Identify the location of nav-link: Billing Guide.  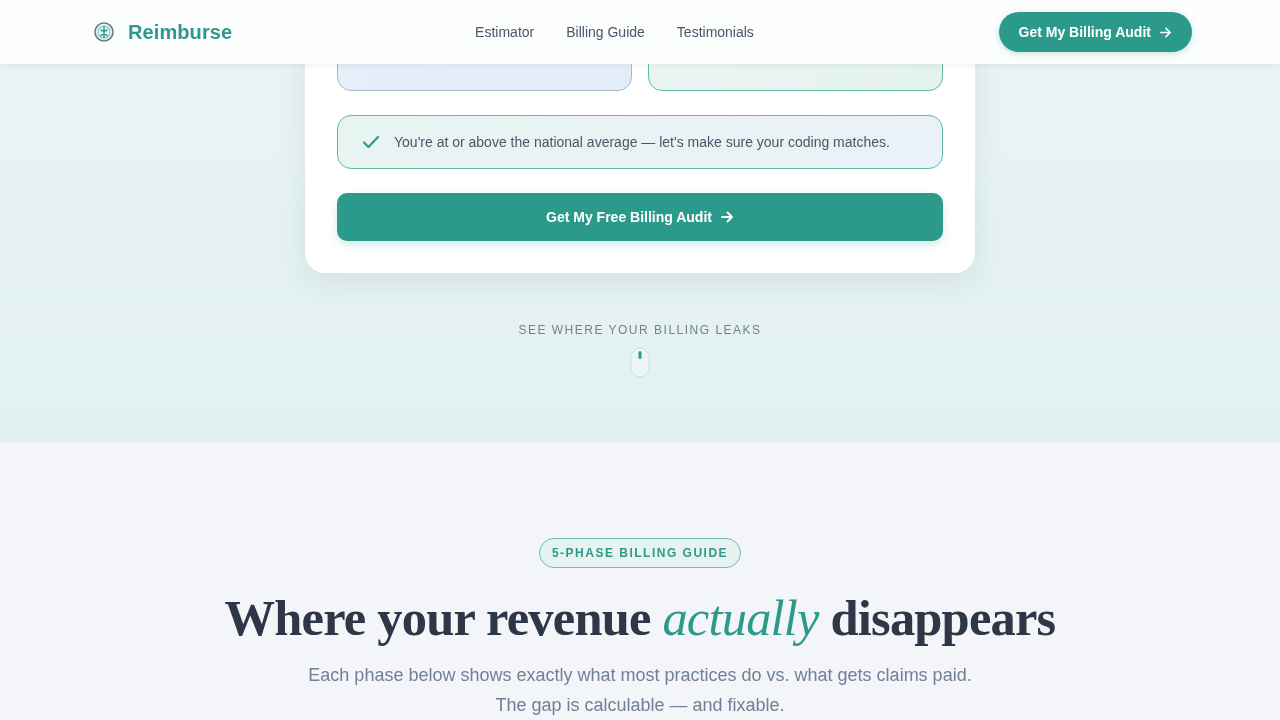
(605, 32).